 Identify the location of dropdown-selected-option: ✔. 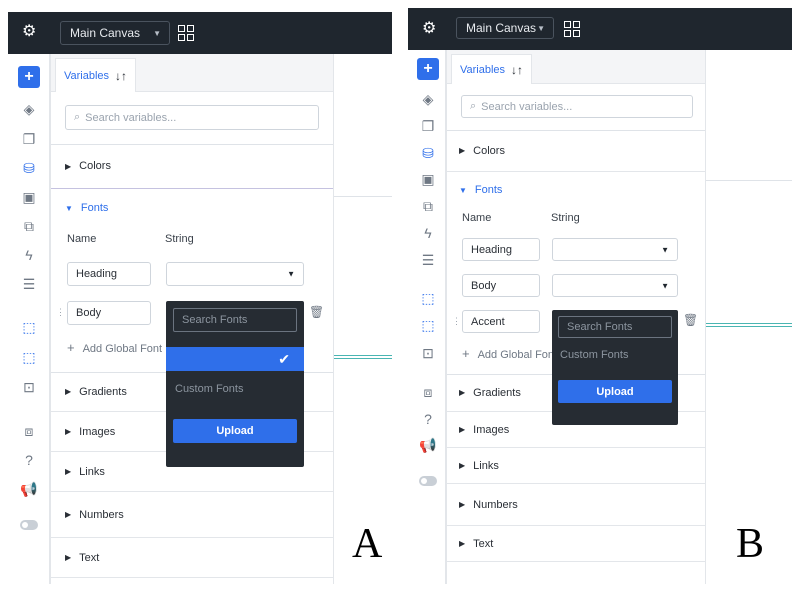
(235, 359).